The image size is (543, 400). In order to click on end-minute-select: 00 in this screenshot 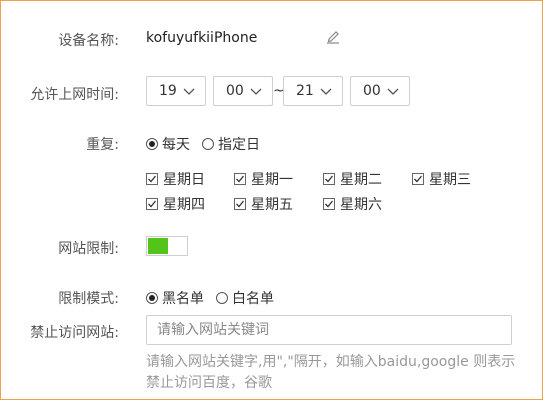, I will do `click(380, 91)`.